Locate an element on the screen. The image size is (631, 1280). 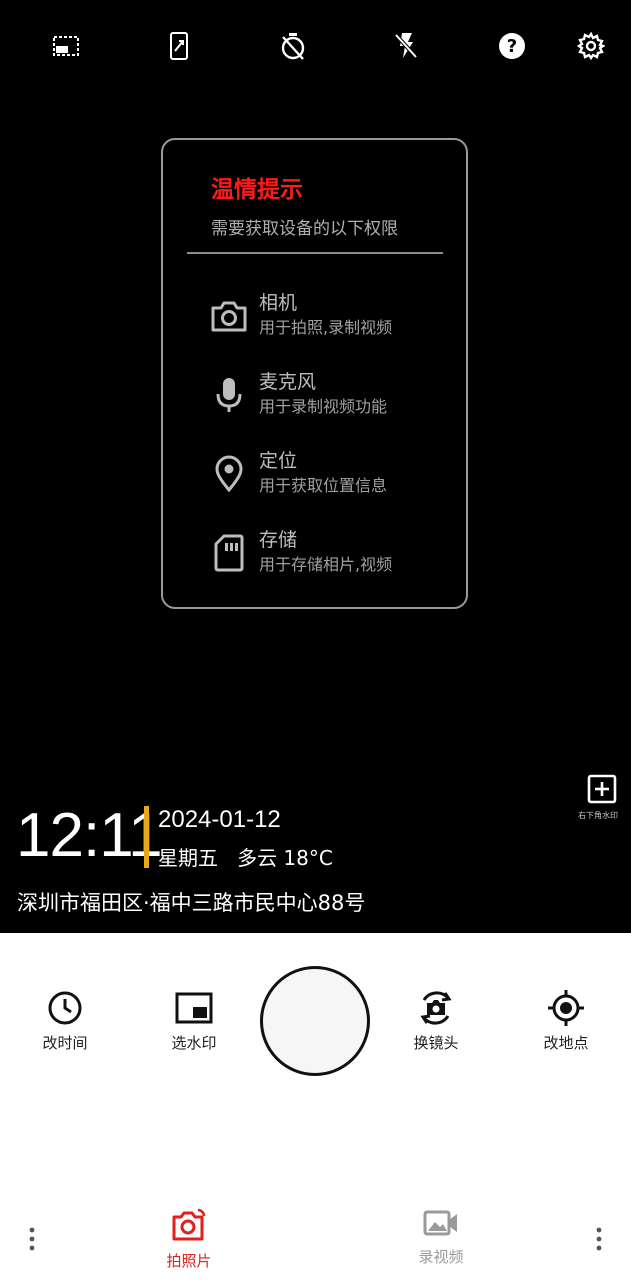
permission-name: 麦克风 is located at coordinates (288, 382).